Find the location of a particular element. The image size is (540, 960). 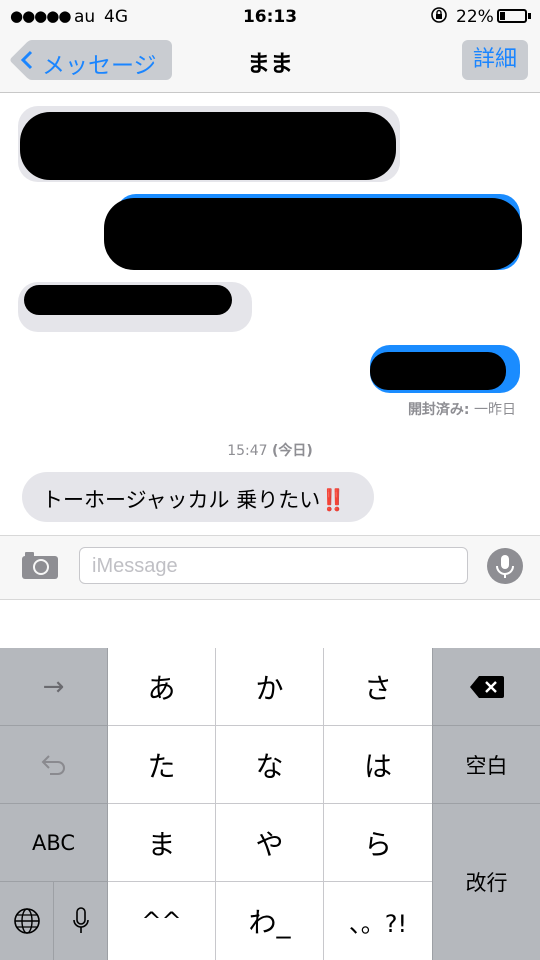

key-label: わ_ is located at coordinates (269, 922).